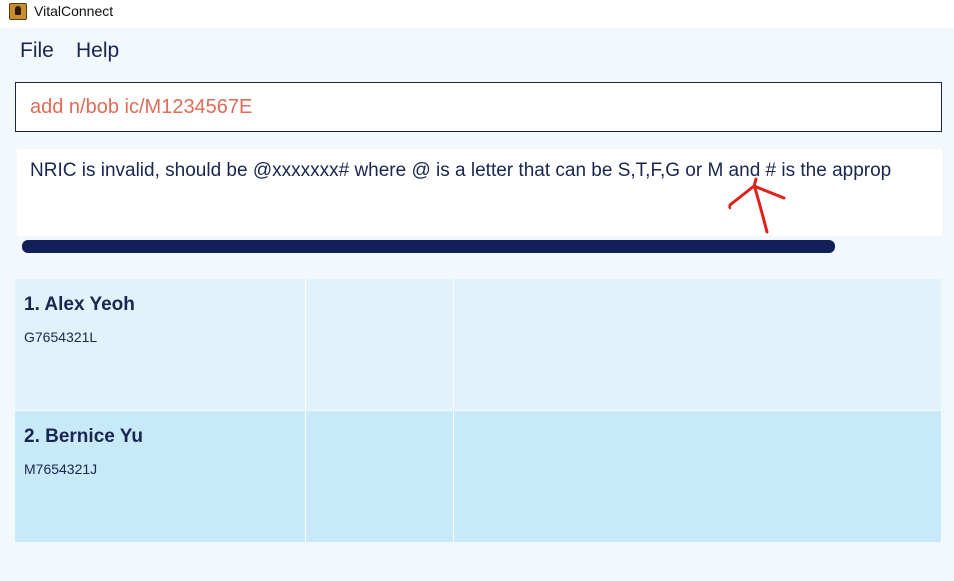  What do you see at coordinates (61, 469) in the screenshot?
I see `person-nric: M7654321J` at bounding box center [61, 469].